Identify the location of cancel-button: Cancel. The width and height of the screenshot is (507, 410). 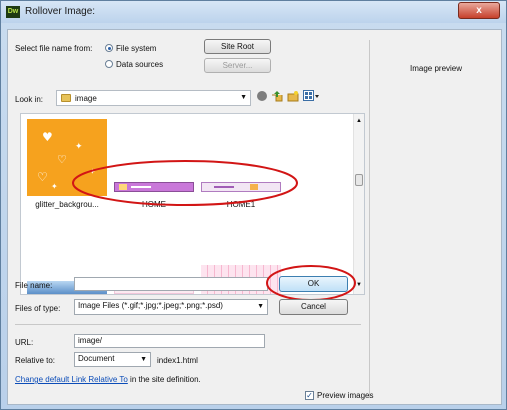
(313, 307).